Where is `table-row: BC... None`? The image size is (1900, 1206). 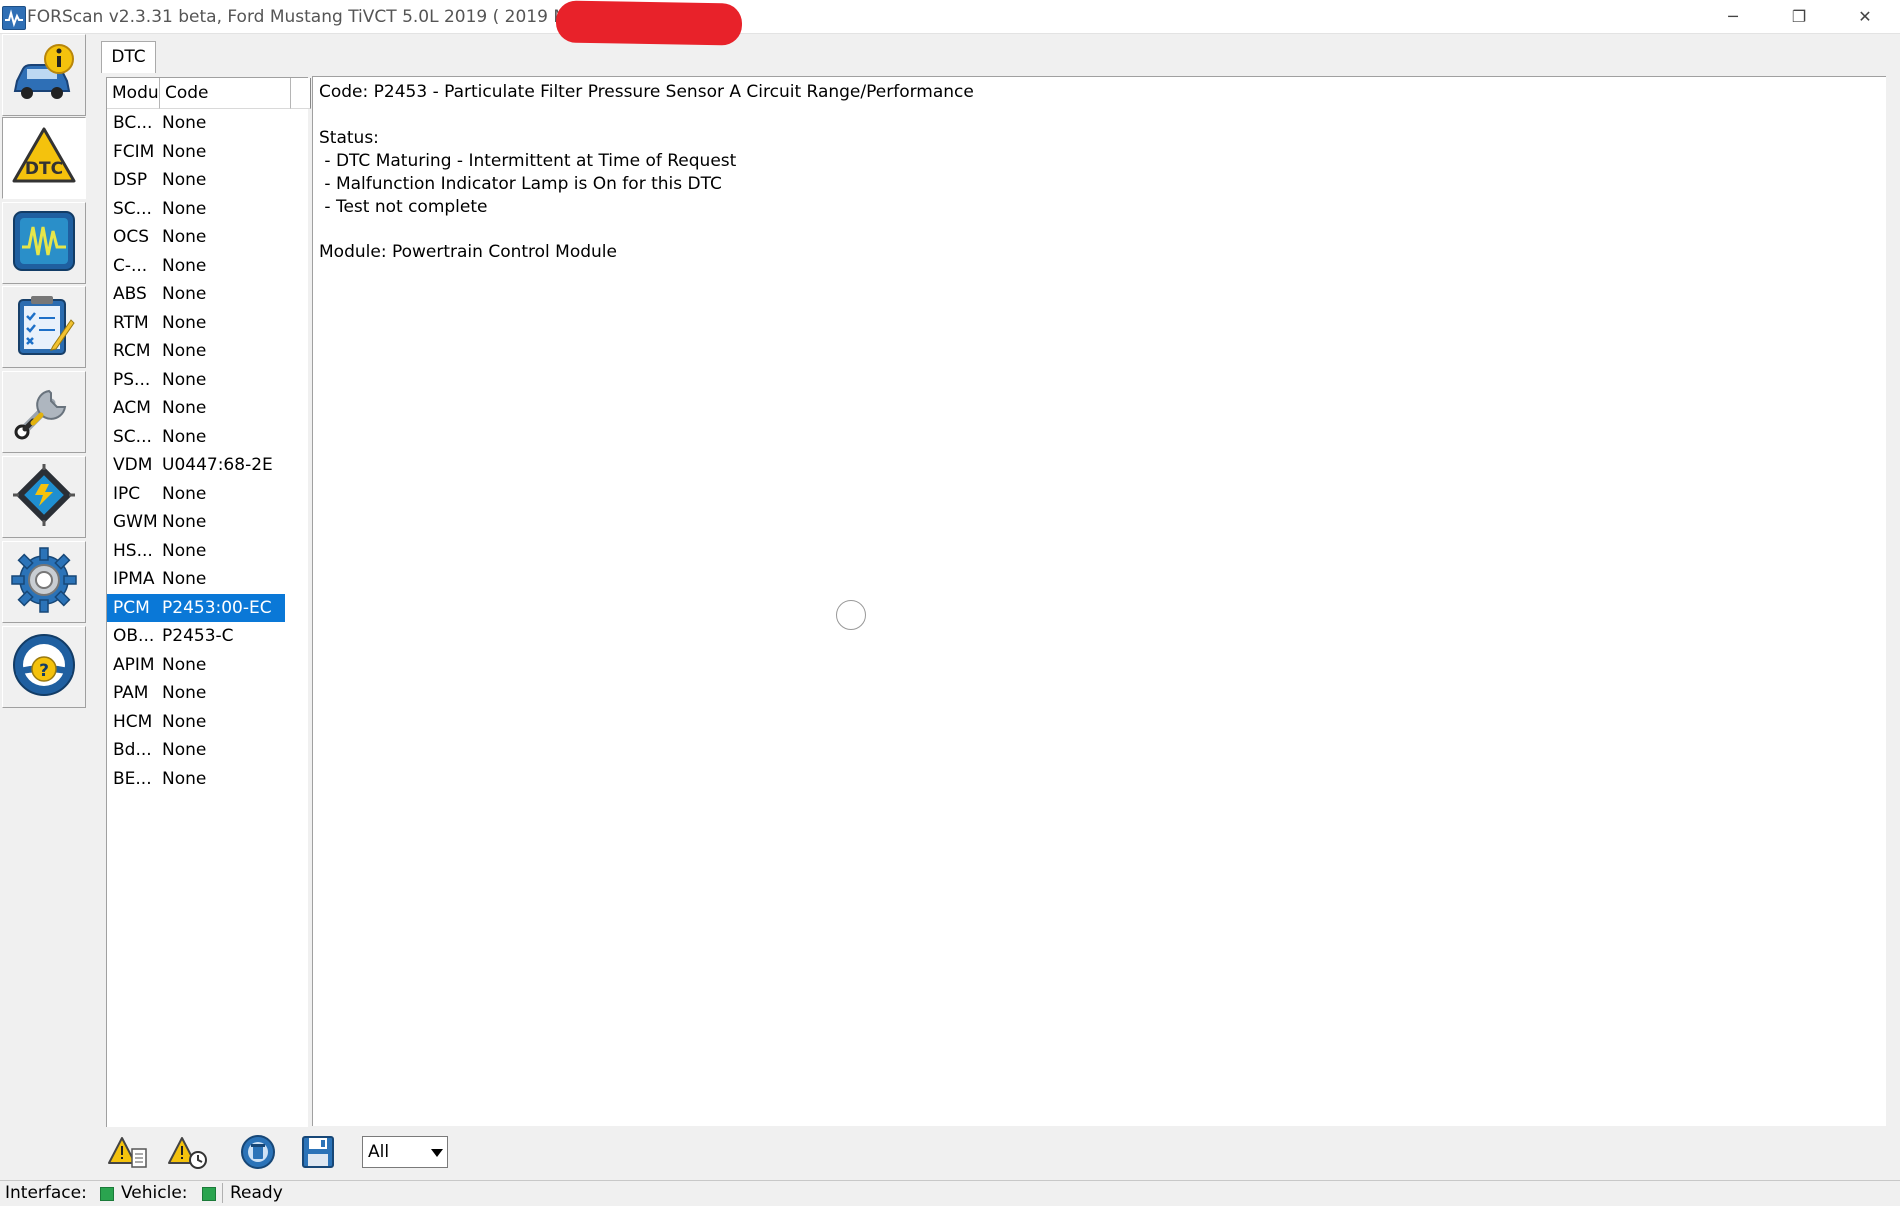 table-row: BC... None is located at coordinates (196, 123).